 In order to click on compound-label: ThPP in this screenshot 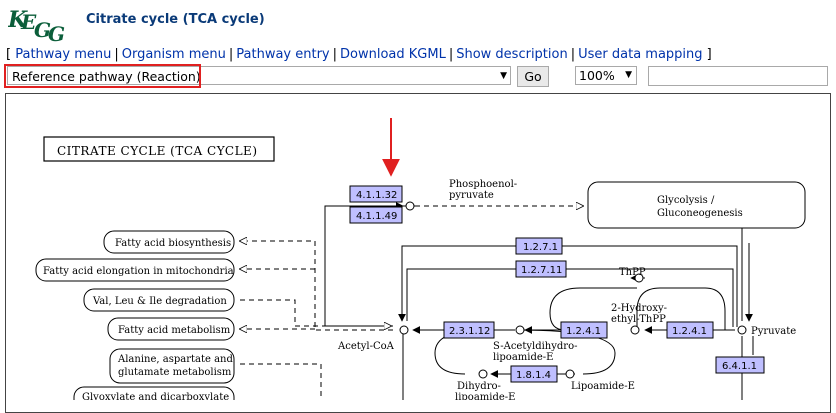, I will do `click(632, 272)`.